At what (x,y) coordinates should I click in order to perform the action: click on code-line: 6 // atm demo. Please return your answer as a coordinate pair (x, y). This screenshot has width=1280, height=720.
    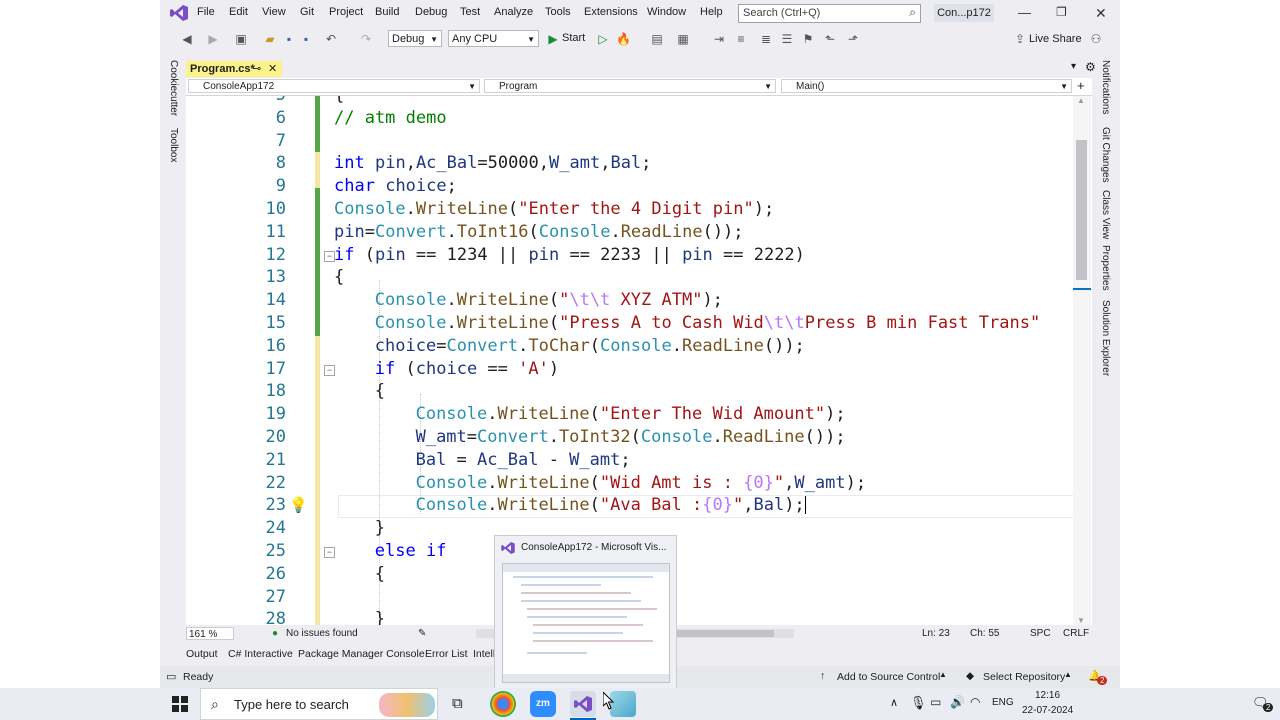
    Looking at the image, I should click on (639, 118).